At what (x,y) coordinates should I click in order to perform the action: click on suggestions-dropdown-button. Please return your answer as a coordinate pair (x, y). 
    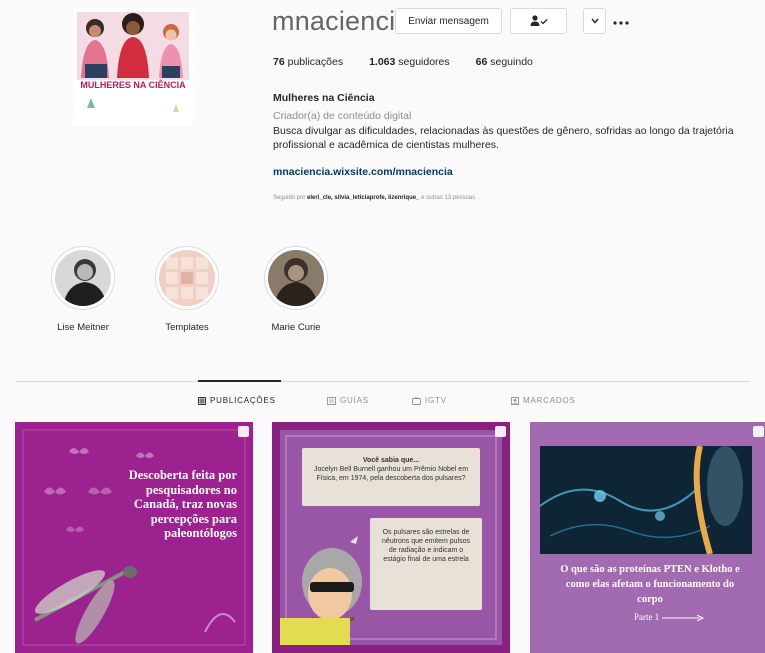
    Looking at the image, I should click on (594, 21).